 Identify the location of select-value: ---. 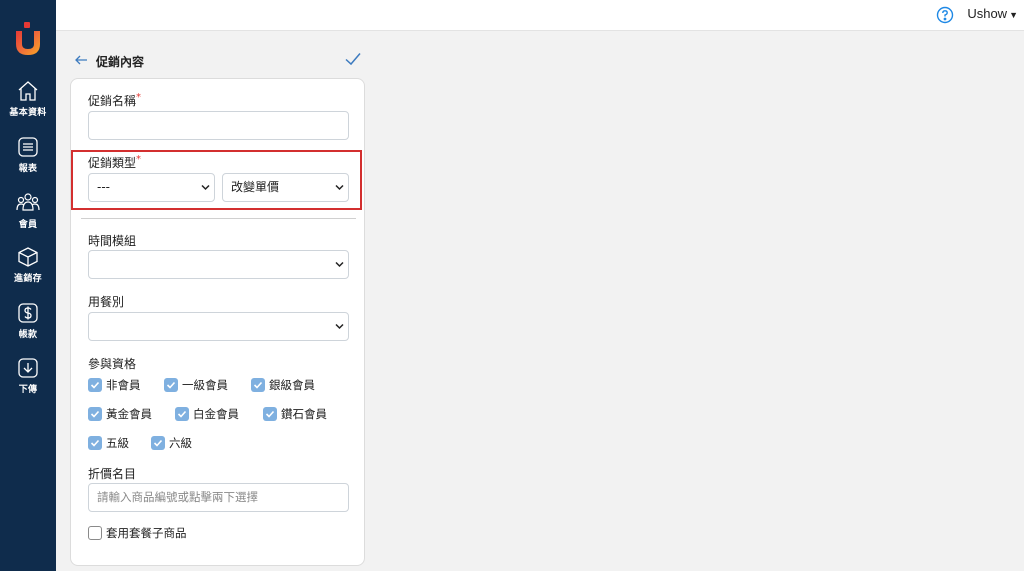
(103, 187).